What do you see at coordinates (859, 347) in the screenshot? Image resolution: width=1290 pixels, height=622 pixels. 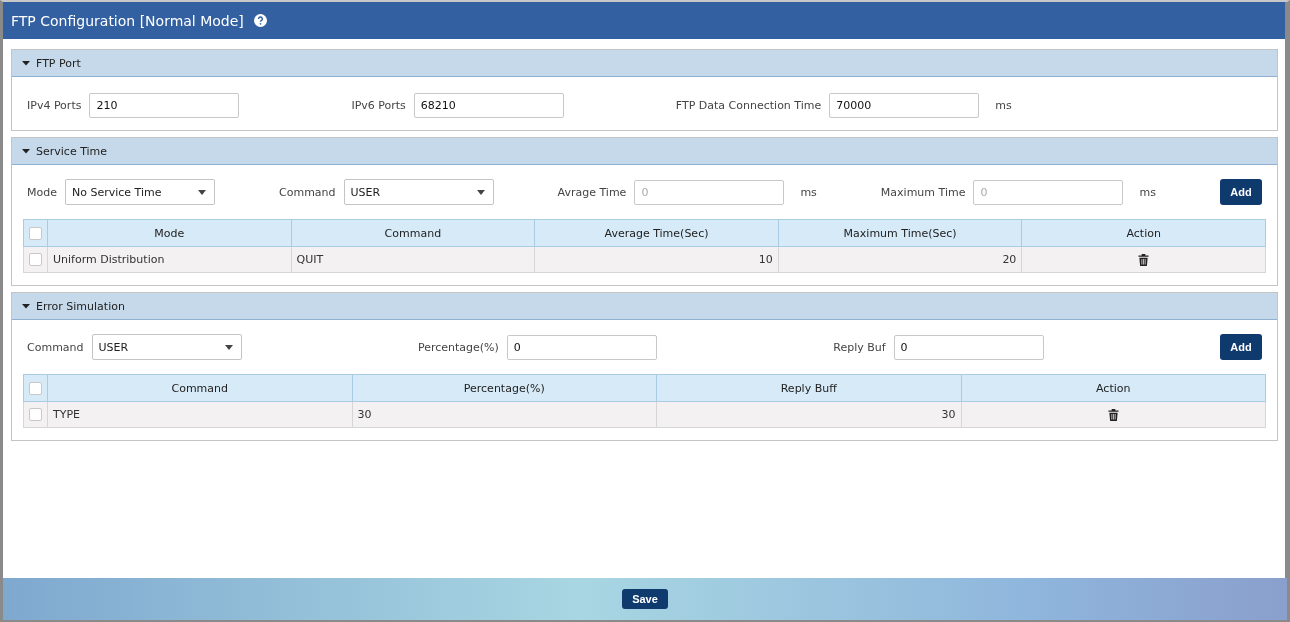 I see `field-label: Reply Buf` at bounding box center [859, 347].